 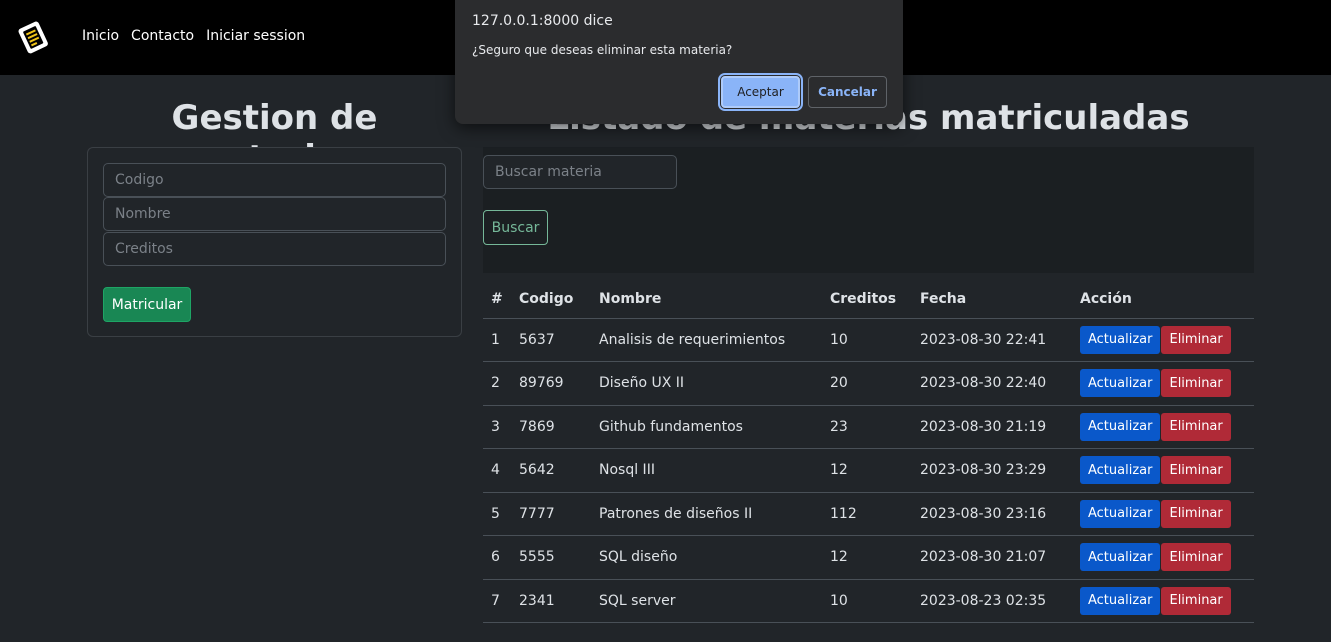 What do you see at coordinates (551, 340) in the screenshot?
I see `cell-codigo: 5637` at bounding box center [551, 340].